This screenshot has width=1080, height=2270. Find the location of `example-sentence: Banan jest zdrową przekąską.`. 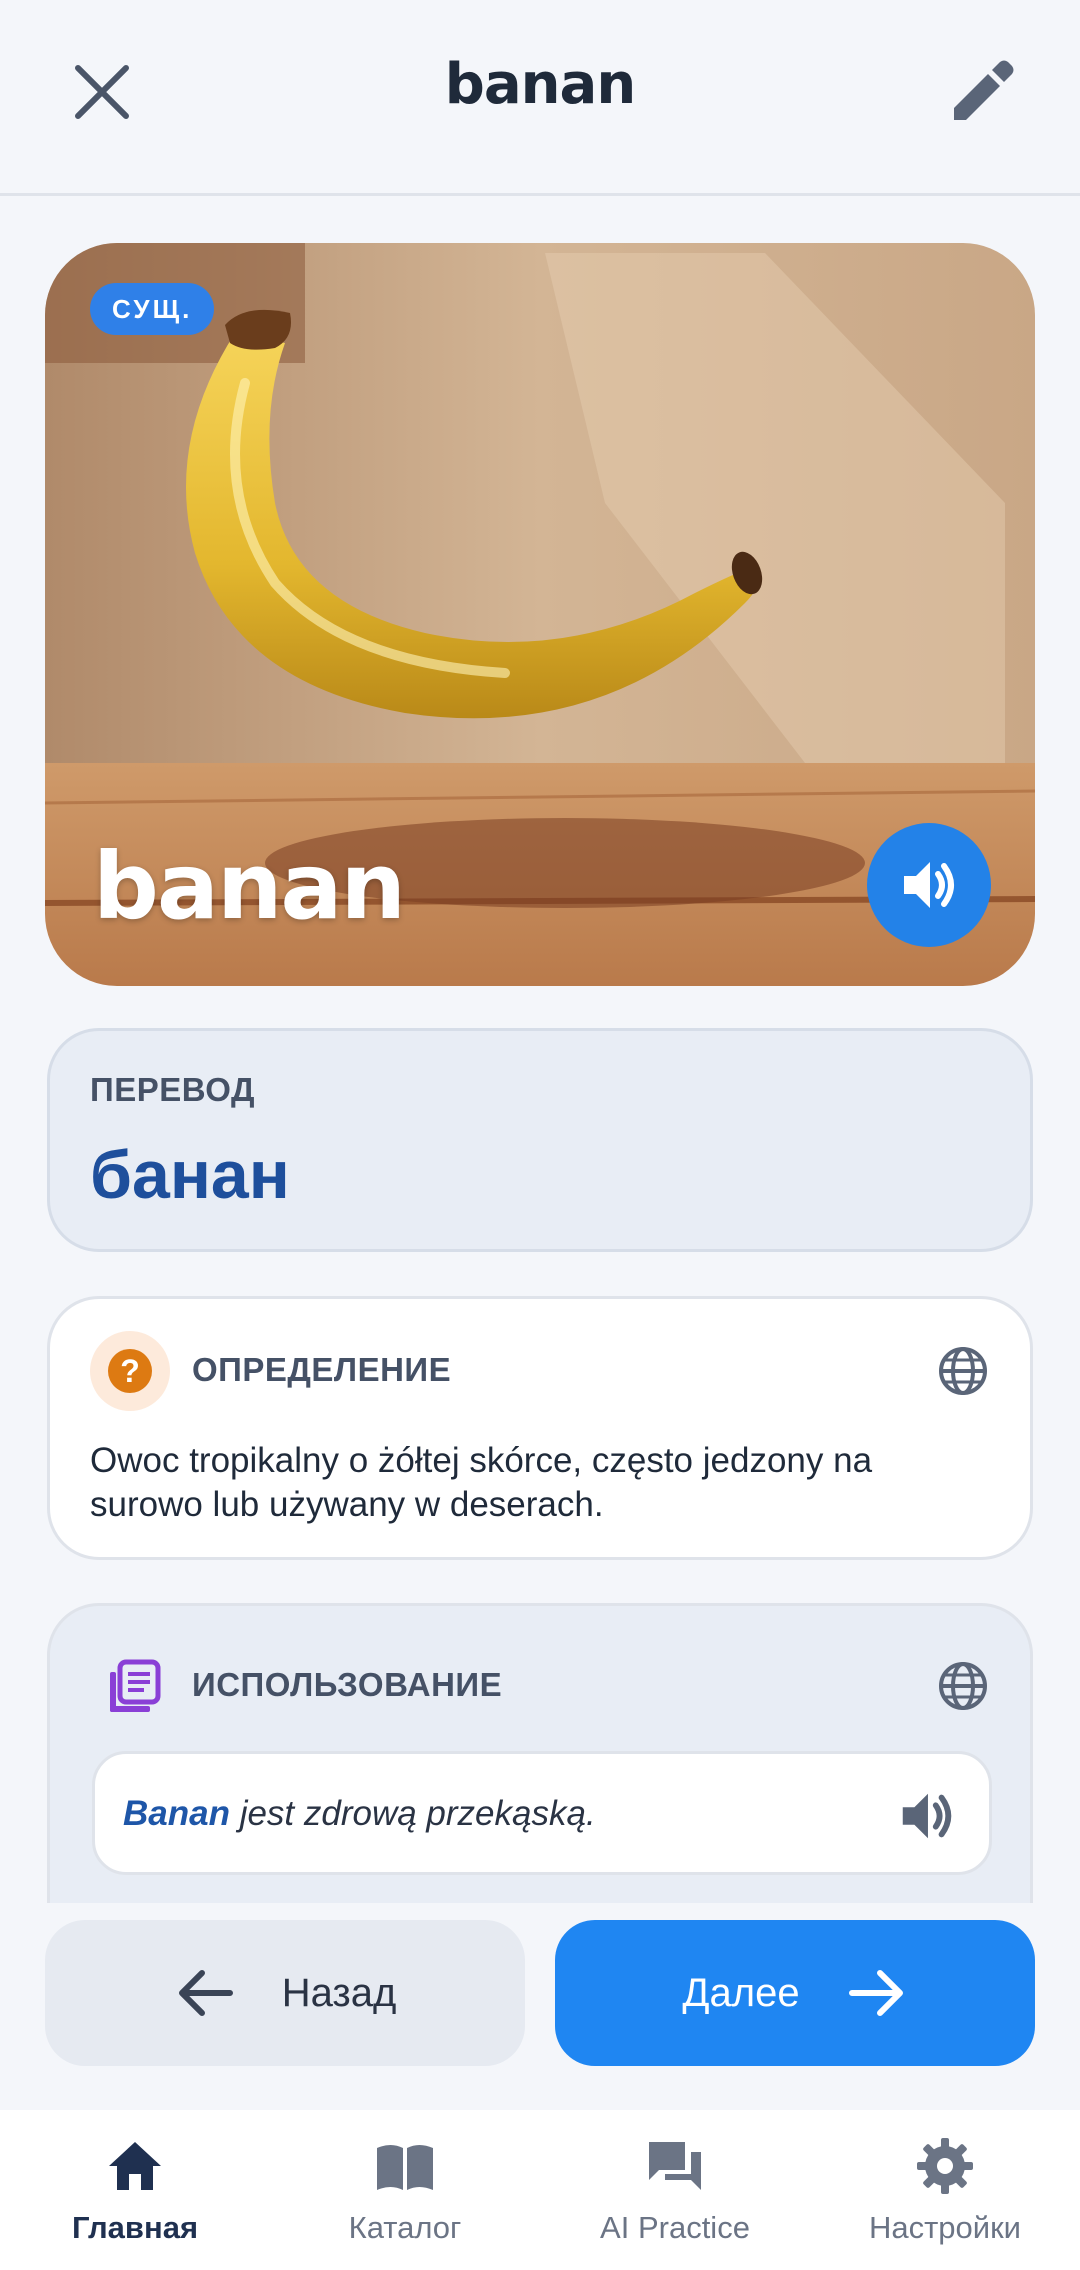

example-sentence: Banan jest zdrową przekąską. is located at coordinates (359, 1814).